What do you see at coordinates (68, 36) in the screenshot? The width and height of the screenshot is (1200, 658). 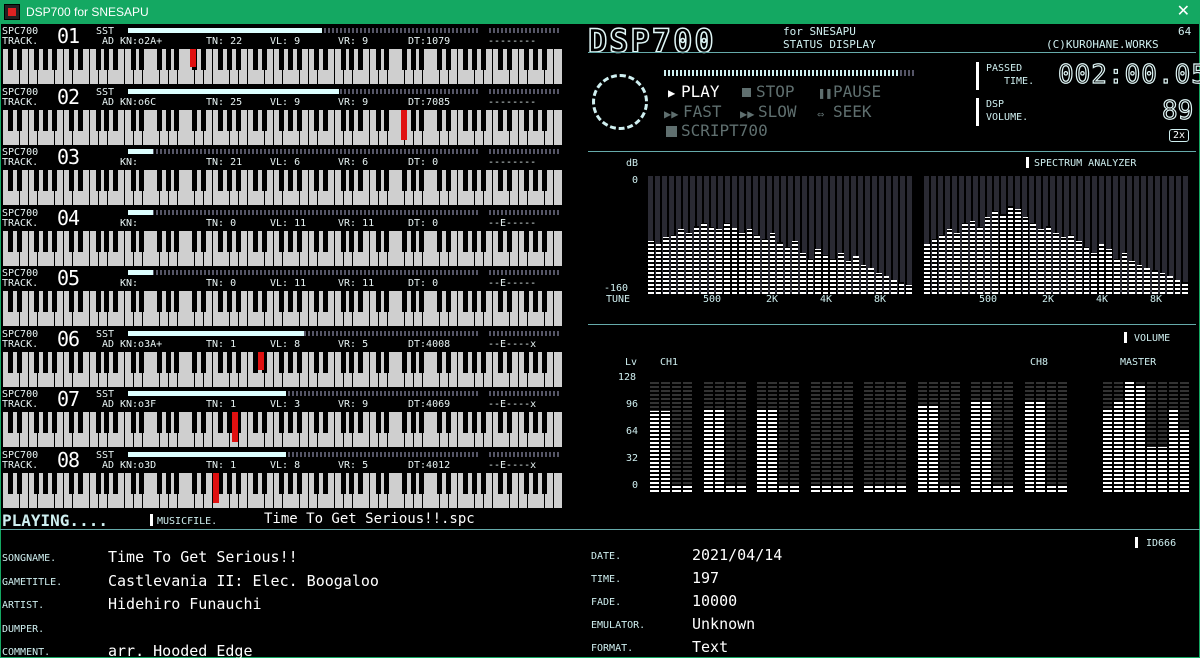 I see `track-number: 01` at bounding box center [68, 36].